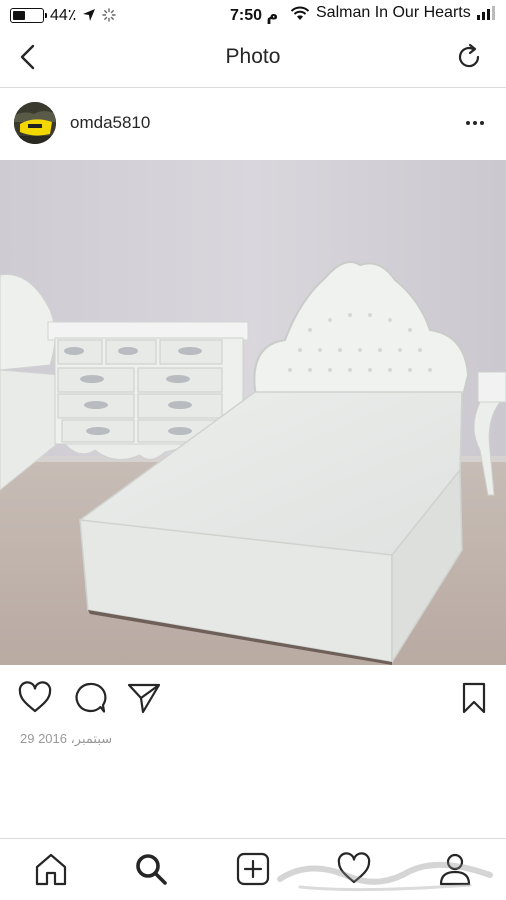  Describe the element at coordinates (66, 738) in the screenshot. I see `post-date: 29 سبتمبر، 2016` at that location.